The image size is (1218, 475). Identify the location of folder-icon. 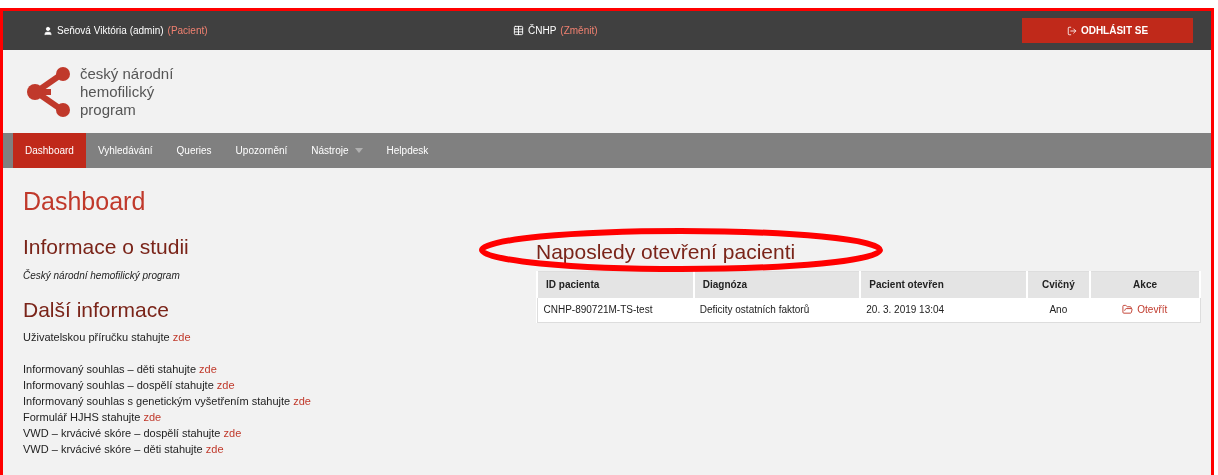
(1128, 309).